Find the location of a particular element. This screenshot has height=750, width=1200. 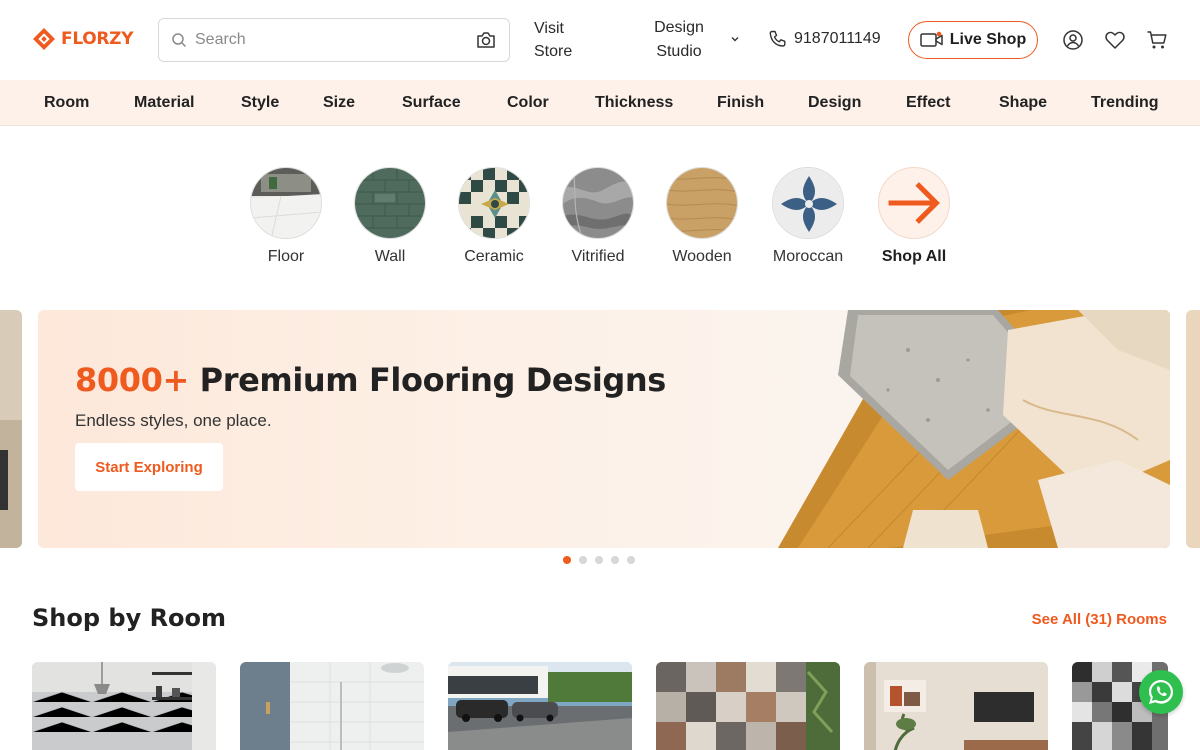

ceramic-thumbnail is located at coordinates (494, 203).